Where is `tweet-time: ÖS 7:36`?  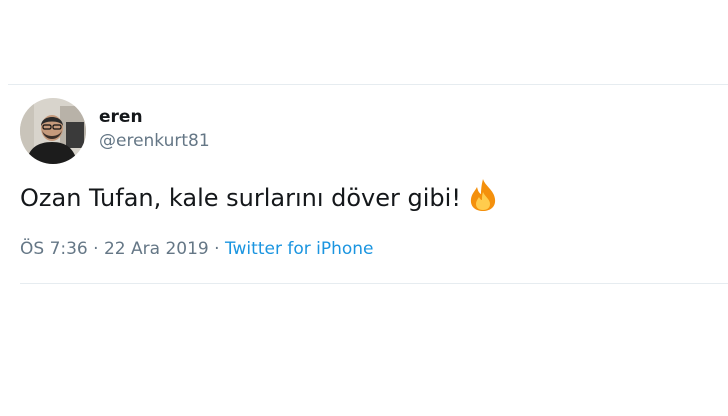
tweet-time: ÖS 7:36 is located at coordinates (54, 249).